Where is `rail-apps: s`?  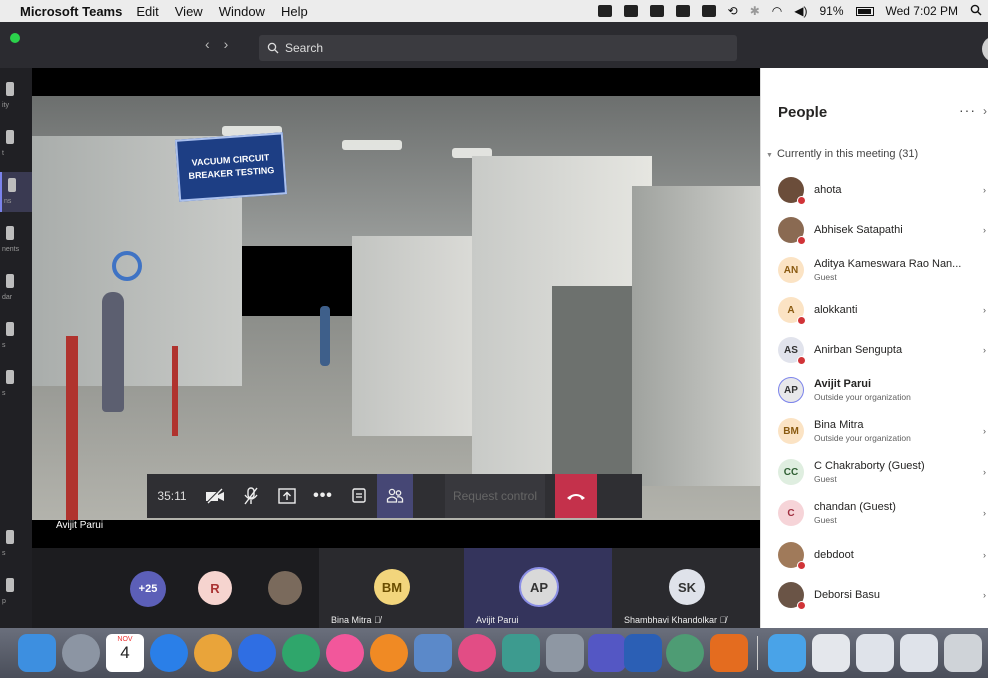 rail-apps: s is located at coordinates (16, 544).